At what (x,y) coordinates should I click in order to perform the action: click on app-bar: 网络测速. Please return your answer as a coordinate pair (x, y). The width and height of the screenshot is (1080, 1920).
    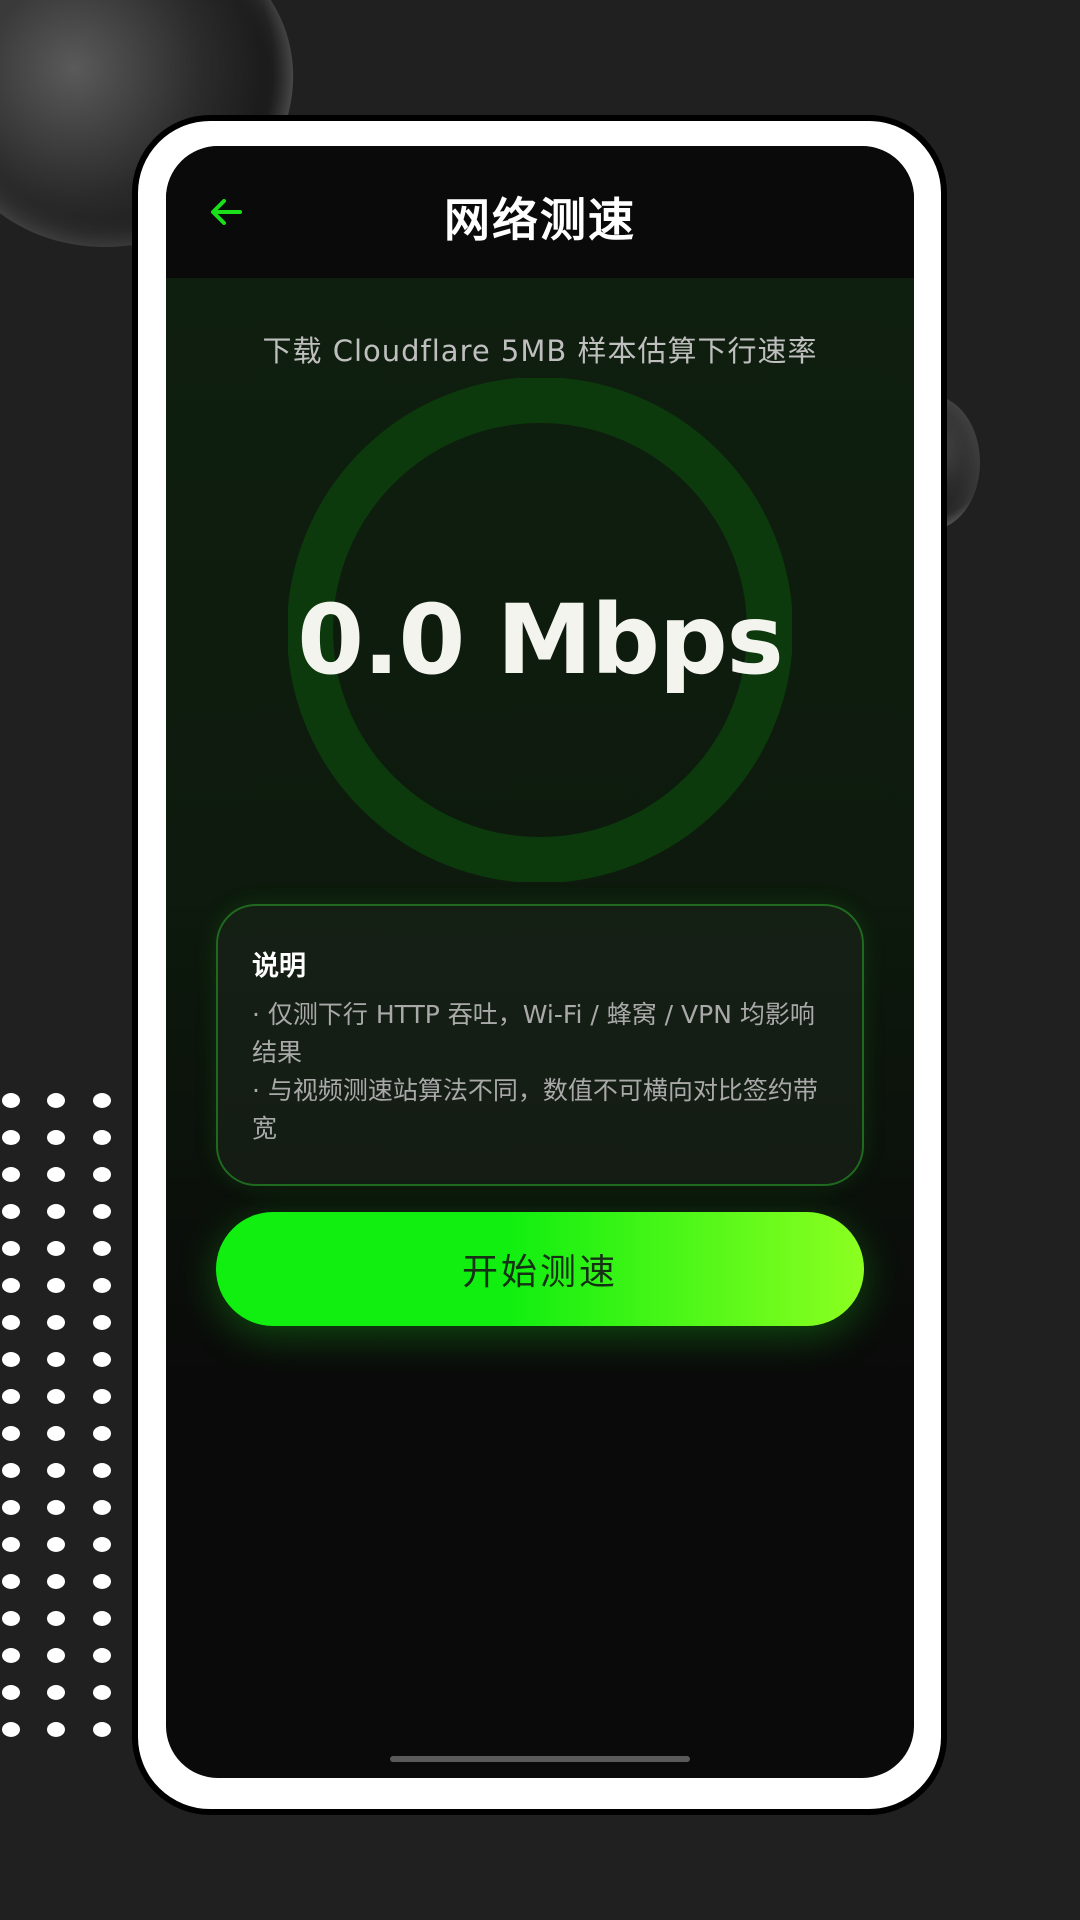
    Looking at the image, I should click on (540, 212).